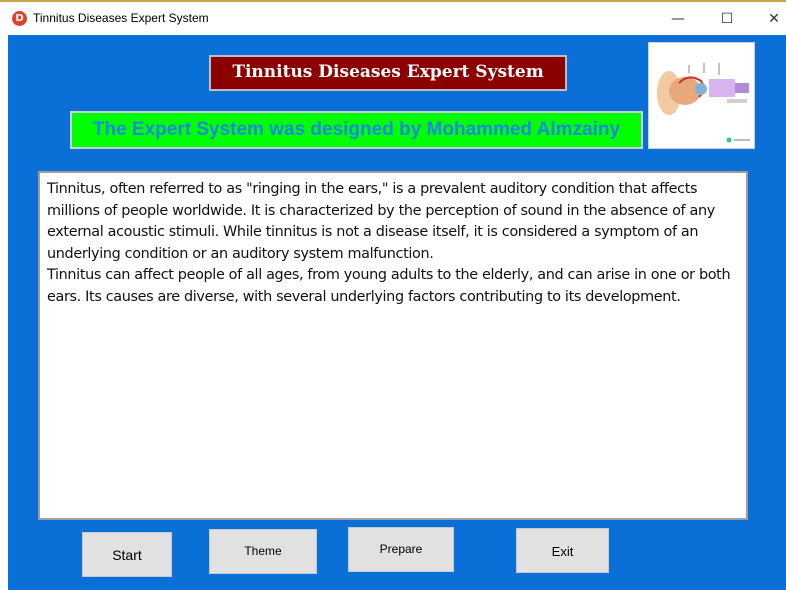 This screenshot has width=786, height=590. What do you see at coordinates (769, 19) in the screenshot?
I see `close-icon: ✕` at bounding box center [769, 19].